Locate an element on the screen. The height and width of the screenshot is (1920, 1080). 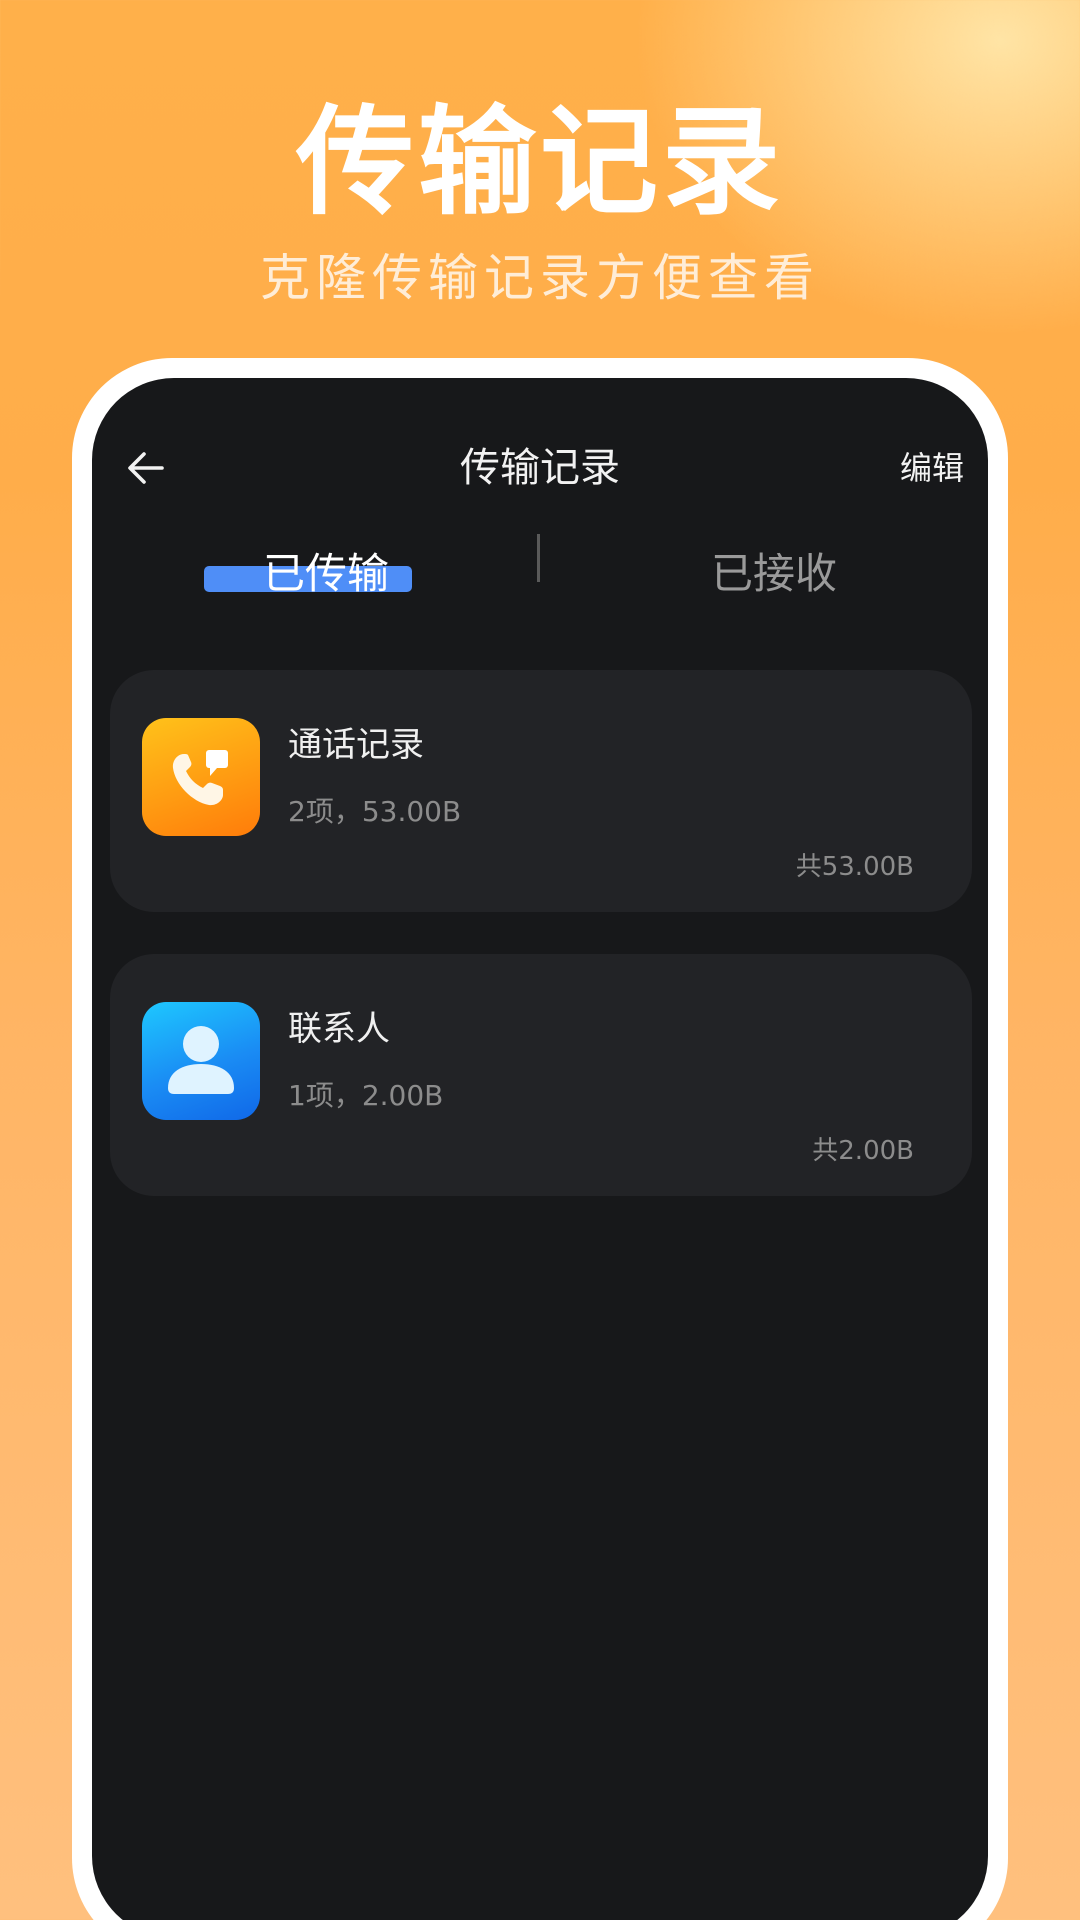
promo-subtitle: 克隆传输记录方便查看 is located at coordinates (540, 278).